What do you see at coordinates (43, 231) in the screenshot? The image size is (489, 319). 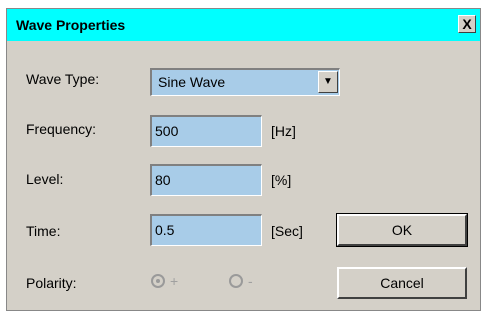 I see `time-label: Time:` at bounding box center [43, 231].